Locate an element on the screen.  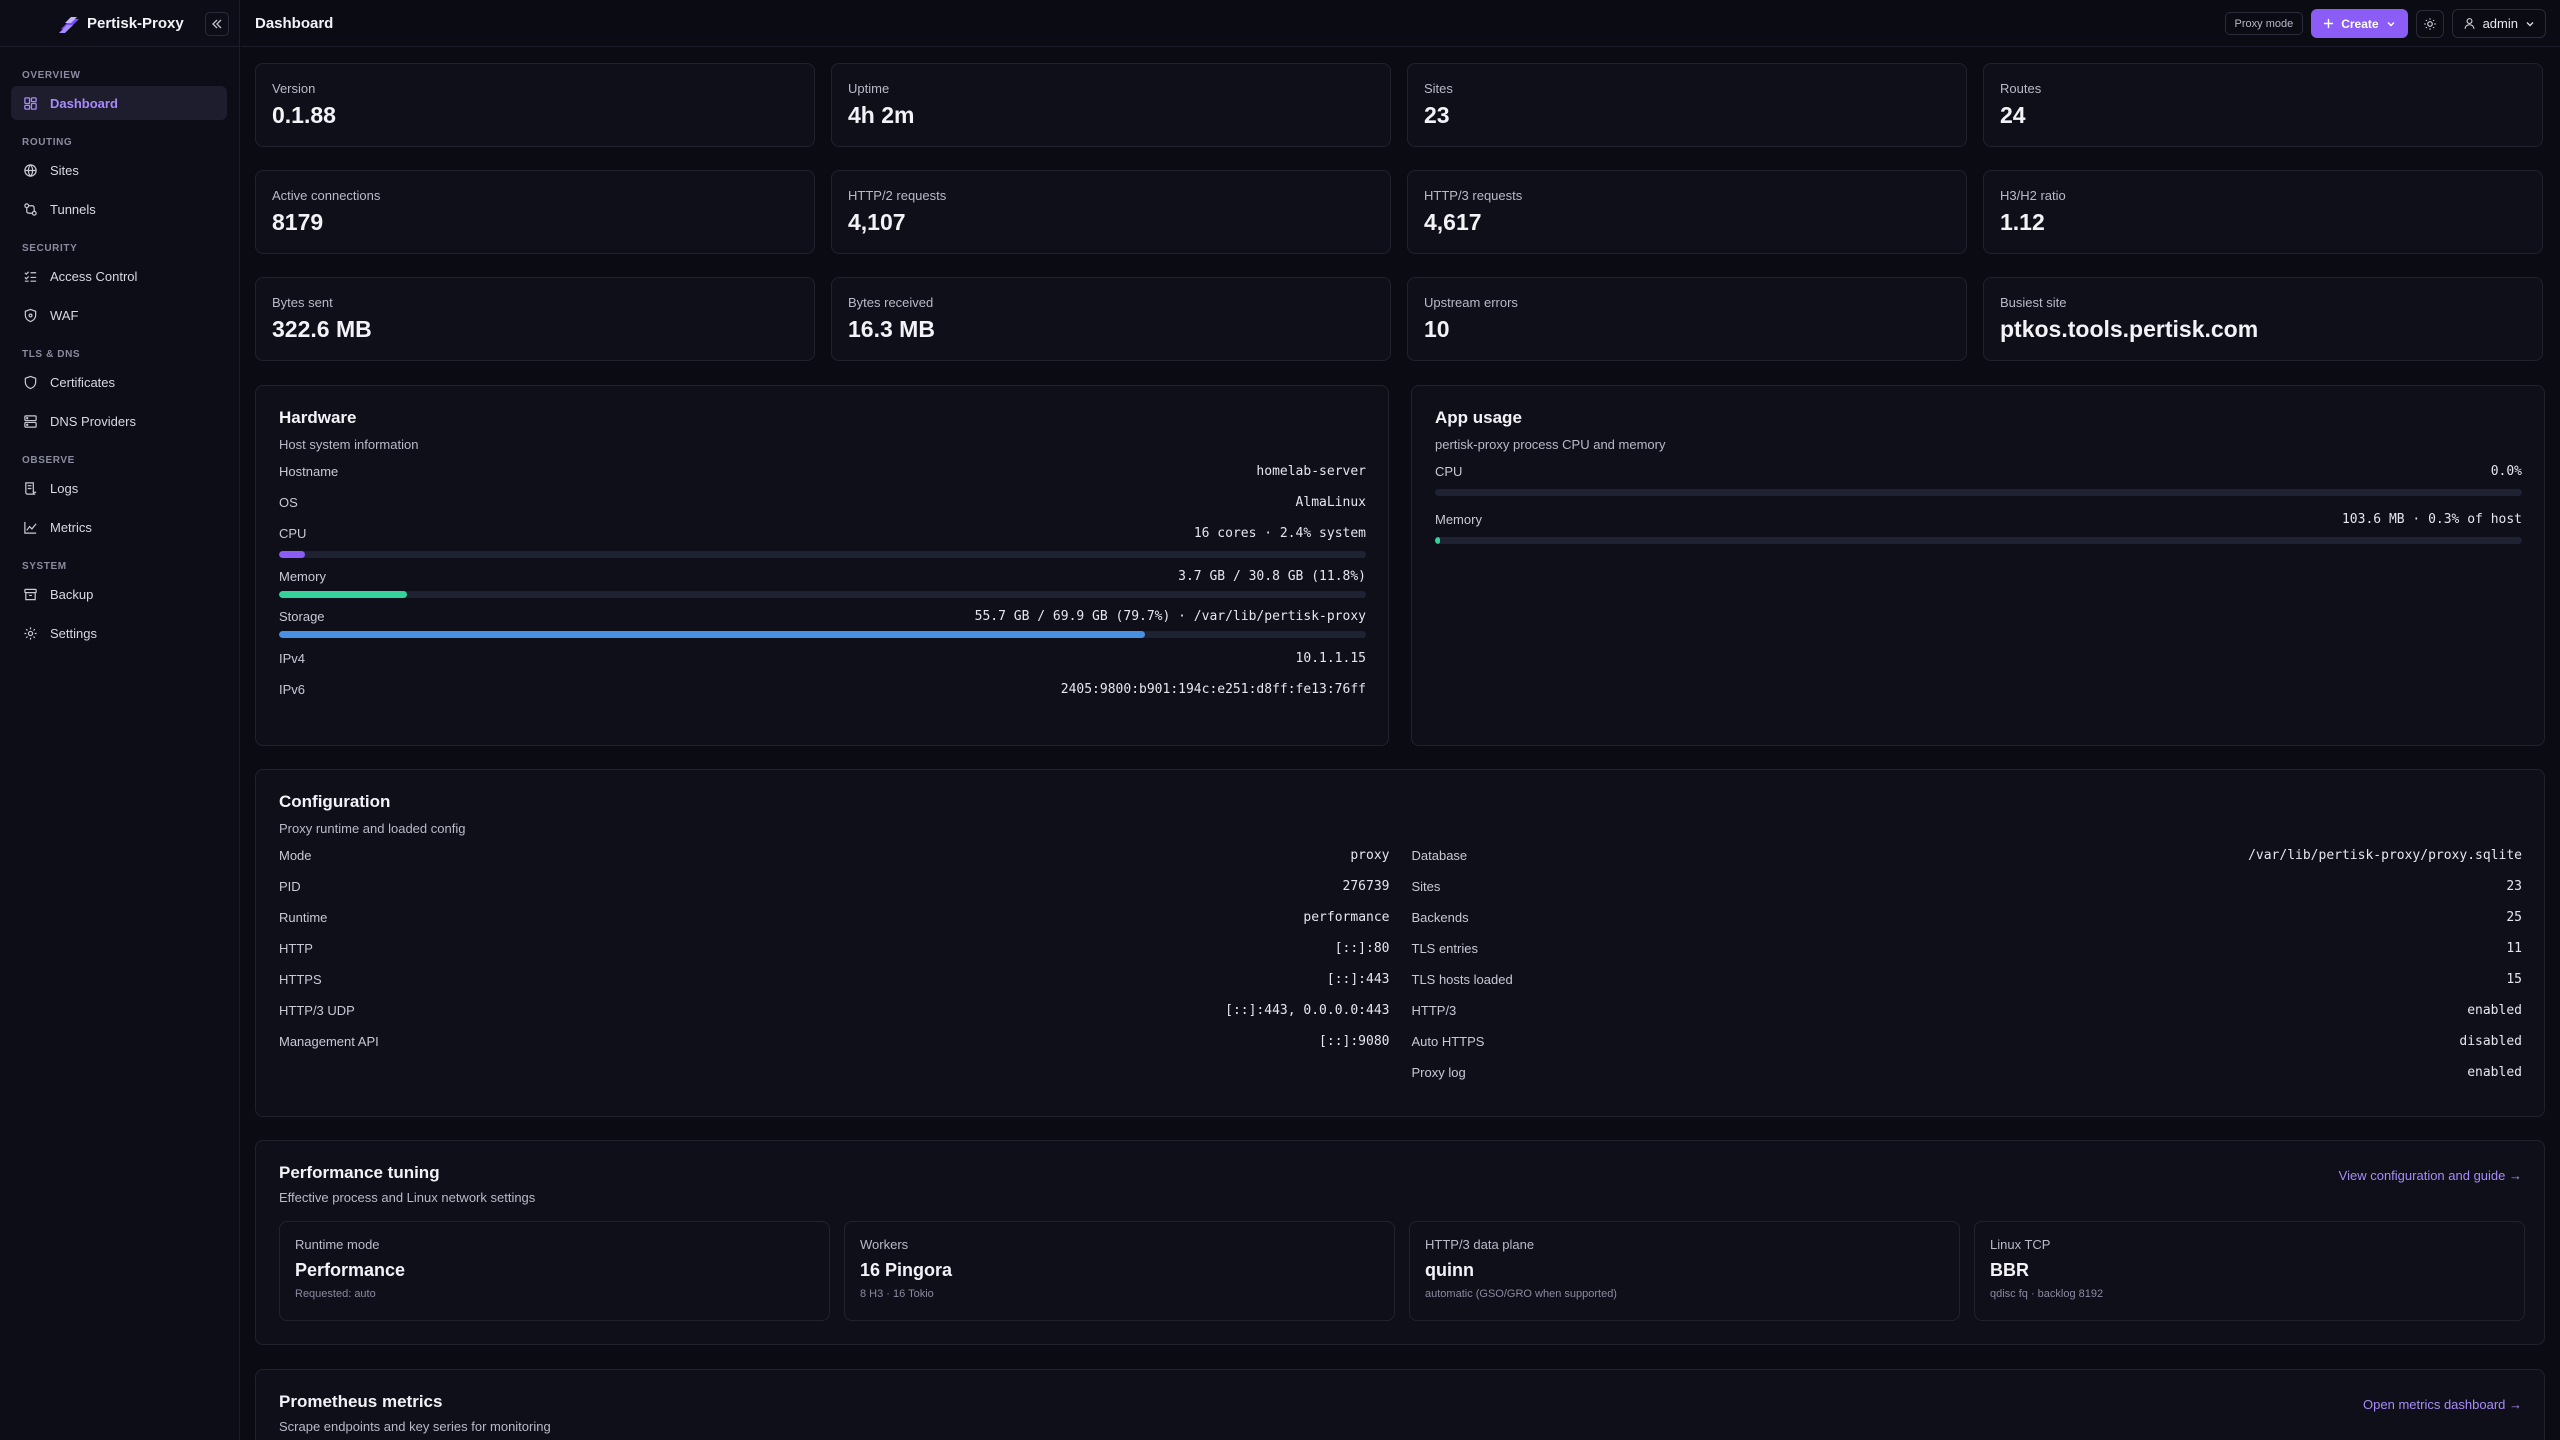
stat-card-http2-requests: HTTP/2 requests 4,107 is located at coordinates (1111, 212).